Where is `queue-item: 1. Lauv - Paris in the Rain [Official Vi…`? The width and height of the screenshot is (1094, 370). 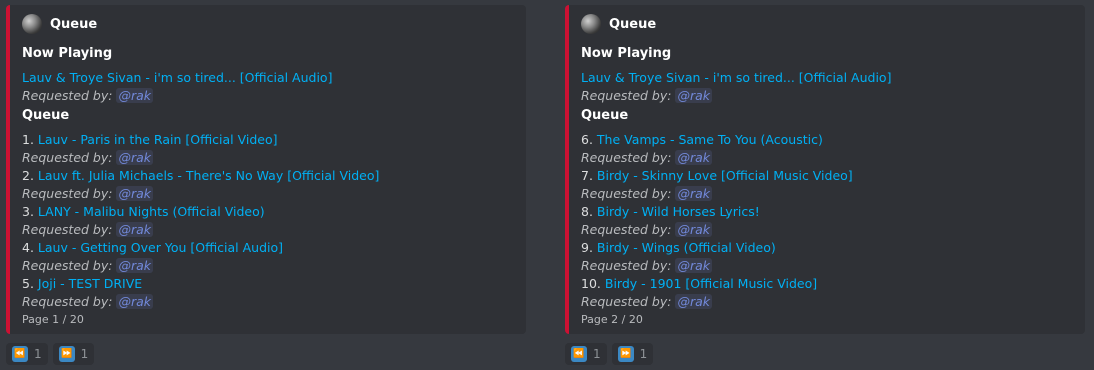 queue-item: 1. Lauv - Paris in the Rain [Official Vi… is located at coordinates (150, 140).